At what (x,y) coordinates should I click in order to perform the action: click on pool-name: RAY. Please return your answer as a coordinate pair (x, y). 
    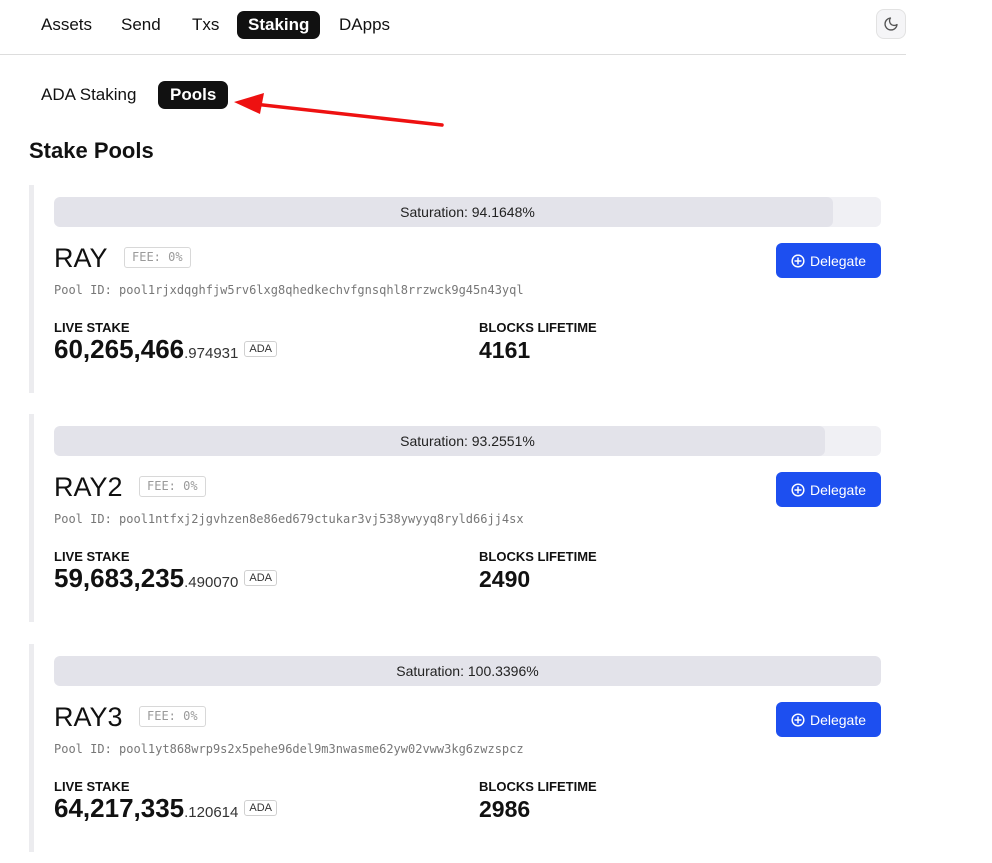
    Looking at the image, I should click on (81, 258).